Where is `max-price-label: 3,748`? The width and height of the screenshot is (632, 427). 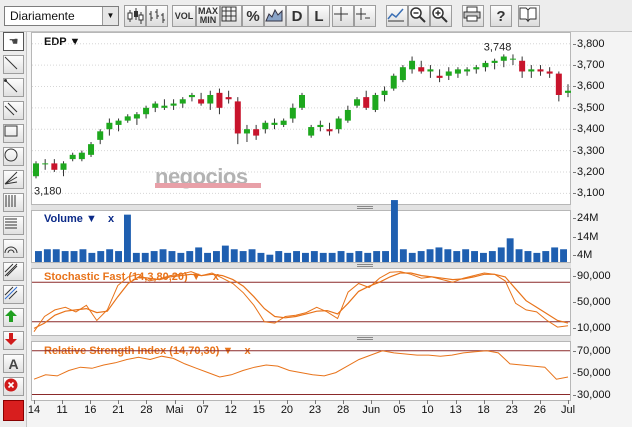
max-price-label: 3,748 is located at coordinates (498, 47).